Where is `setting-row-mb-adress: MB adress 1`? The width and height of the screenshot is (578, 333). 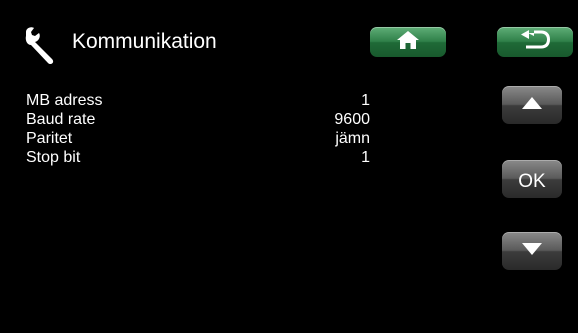 setting-row-mb-adress: MB adress 1 is located at coordinates (198, 100).